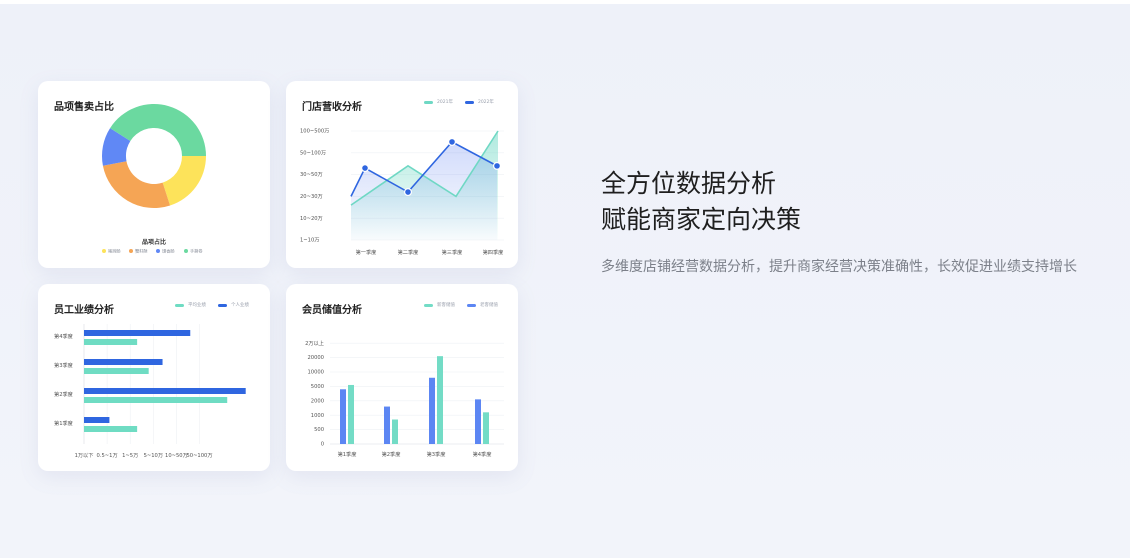  Describe the element at coordinates (114, 251) in the screenshot. I see `legend-label: 猪蹄肠` at that location.